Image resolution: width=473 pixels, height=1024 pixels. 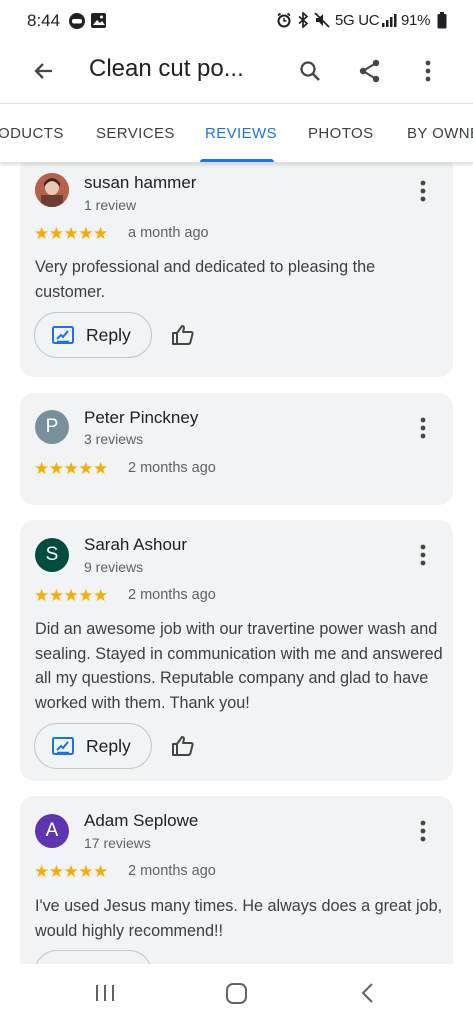 I want to click on avatar: S, so click(x=52, y=555).